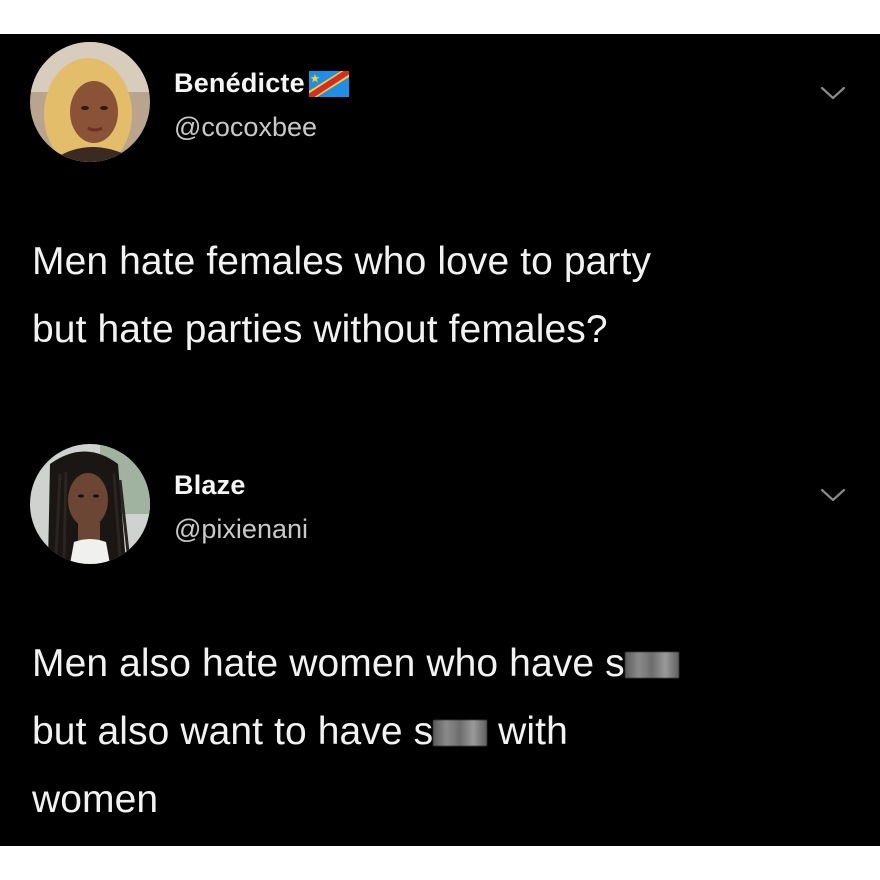 The image size is (880, 880). Describe the element at coordinates (320, 329) in the screenshot. I see `tweet-text-line: but hate parties without females?` at that location.